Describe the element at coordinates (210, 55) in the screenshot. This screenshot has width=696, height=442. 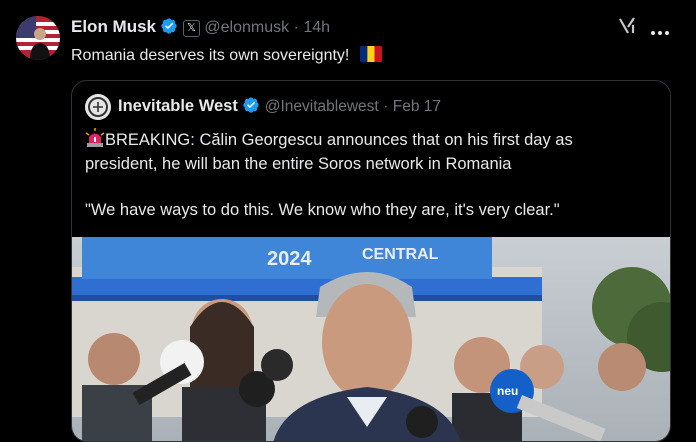
I see `tweet-text: Romania deserves its own sovereignty!` at that location.